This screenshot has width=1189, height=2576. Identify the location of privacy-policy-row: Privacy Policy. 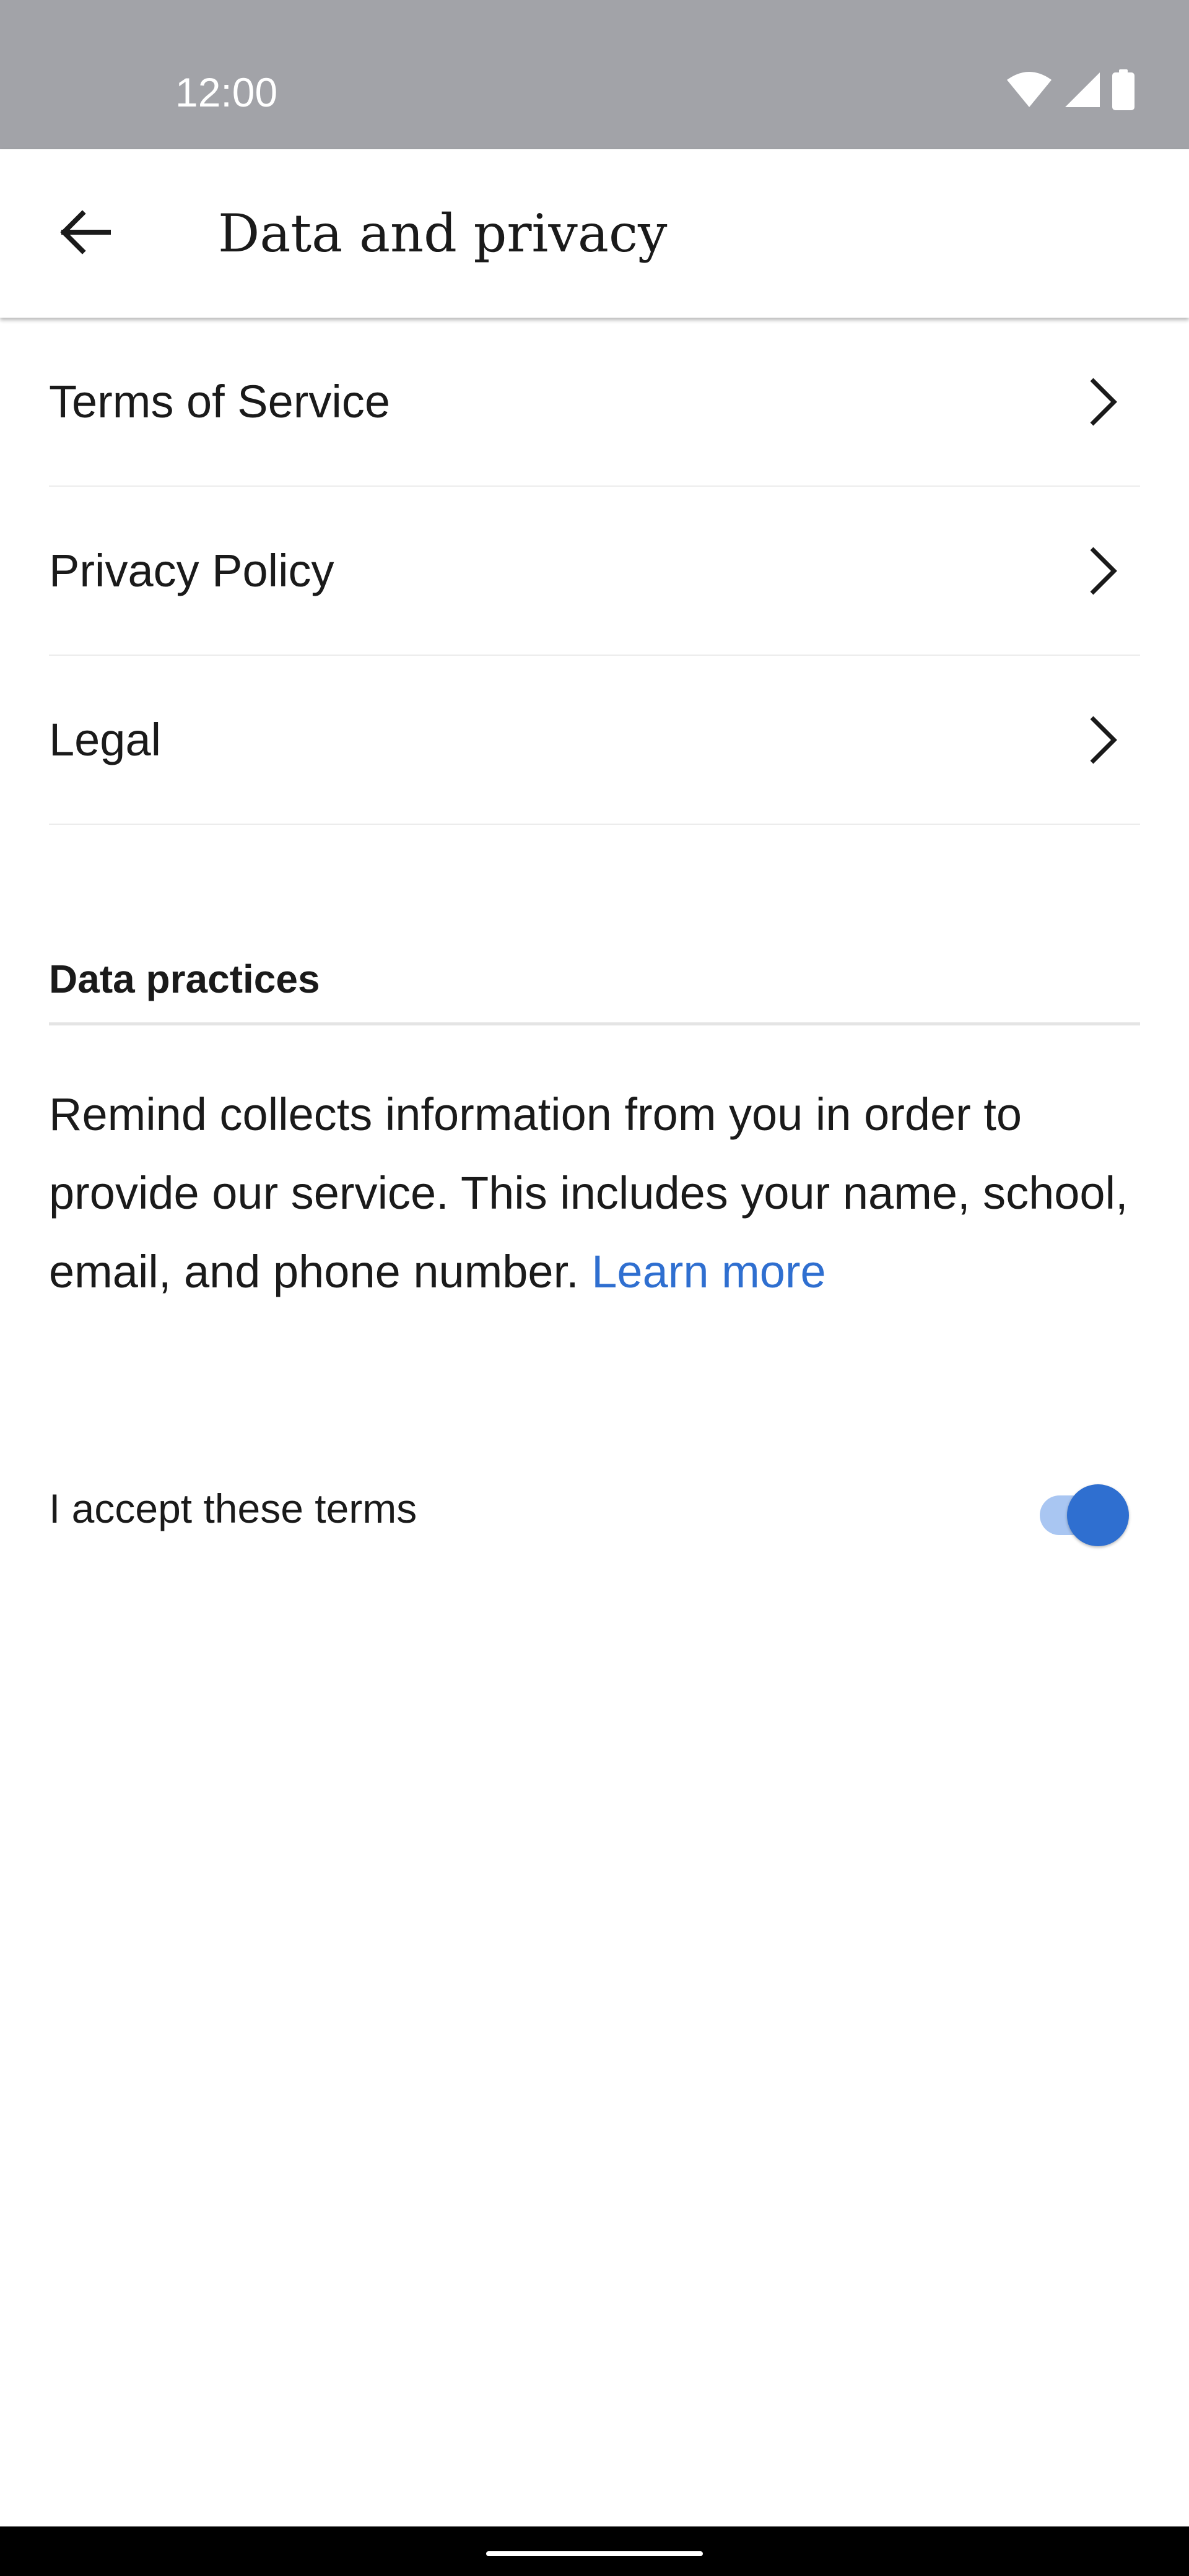
(594, 571).